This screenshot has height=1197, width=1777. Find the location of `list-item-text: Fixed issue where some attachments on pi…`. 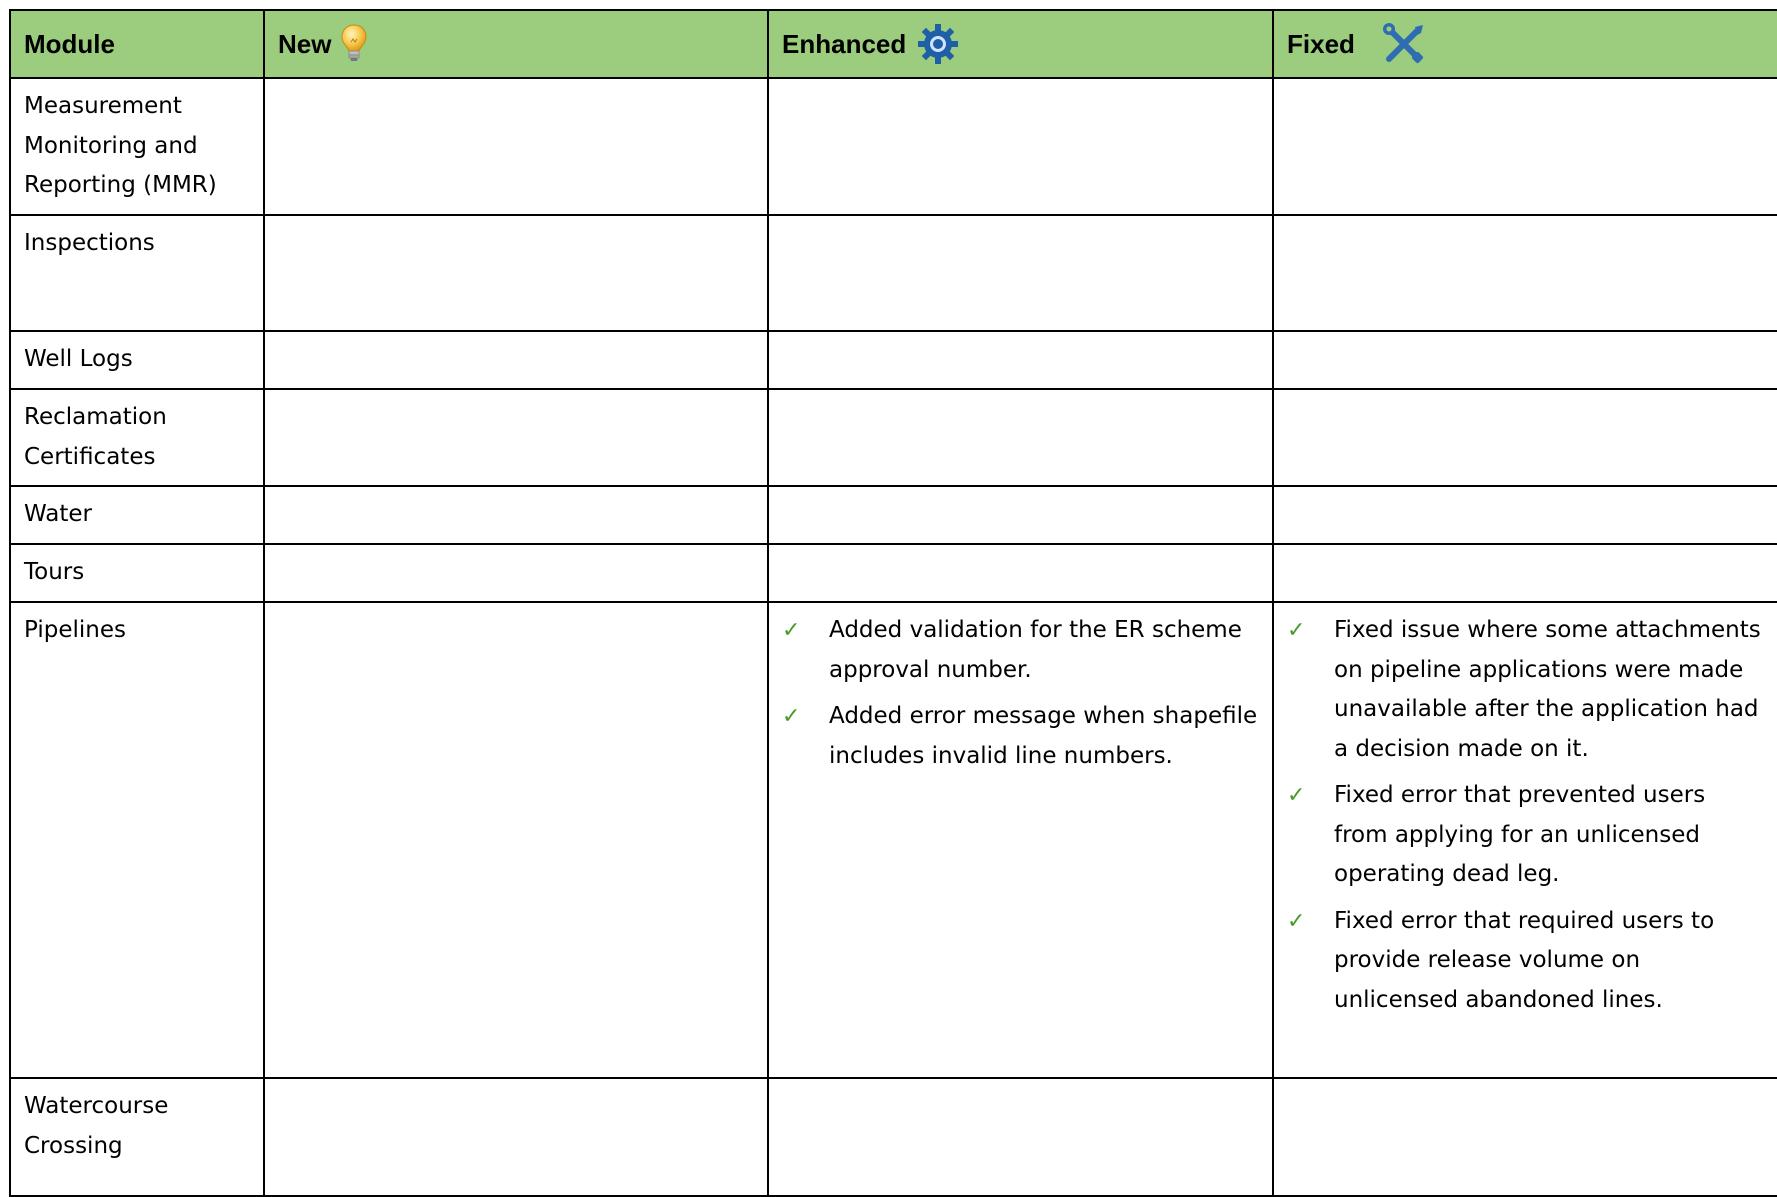

list-item-text: Fixed issue where some attachments on pi… is located at coordinates (1547, 689).